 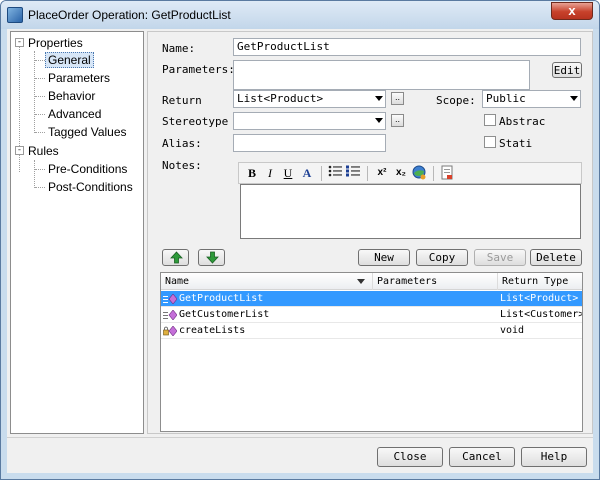 What do you see at coordinates (516, 143) in the screenshot?
I see `static-label: Stati` at bounding box center [516, 143].